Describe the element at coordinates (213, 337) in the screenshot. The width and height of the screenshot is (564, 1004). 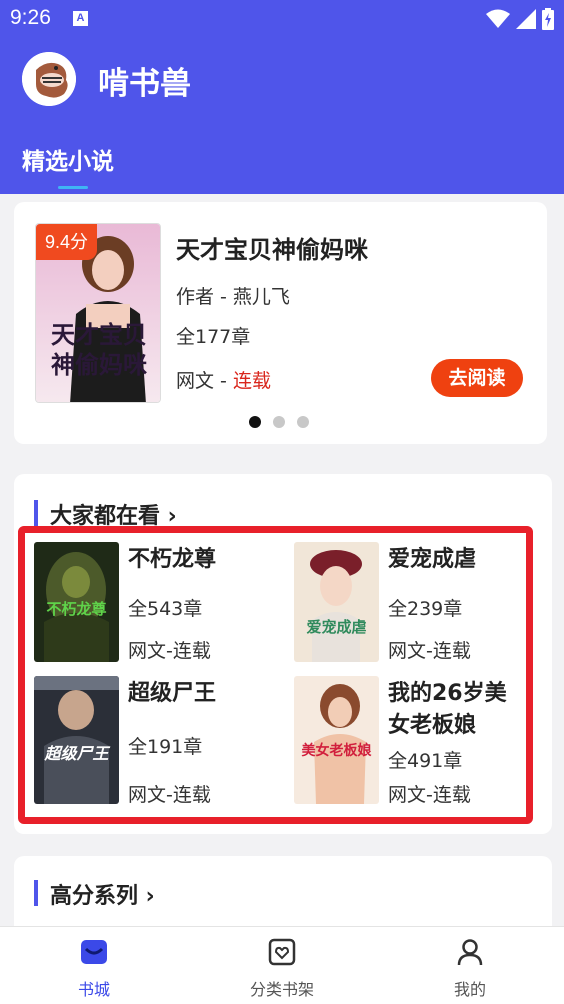
I see `featured-book-chapters: 全177章` at that location.